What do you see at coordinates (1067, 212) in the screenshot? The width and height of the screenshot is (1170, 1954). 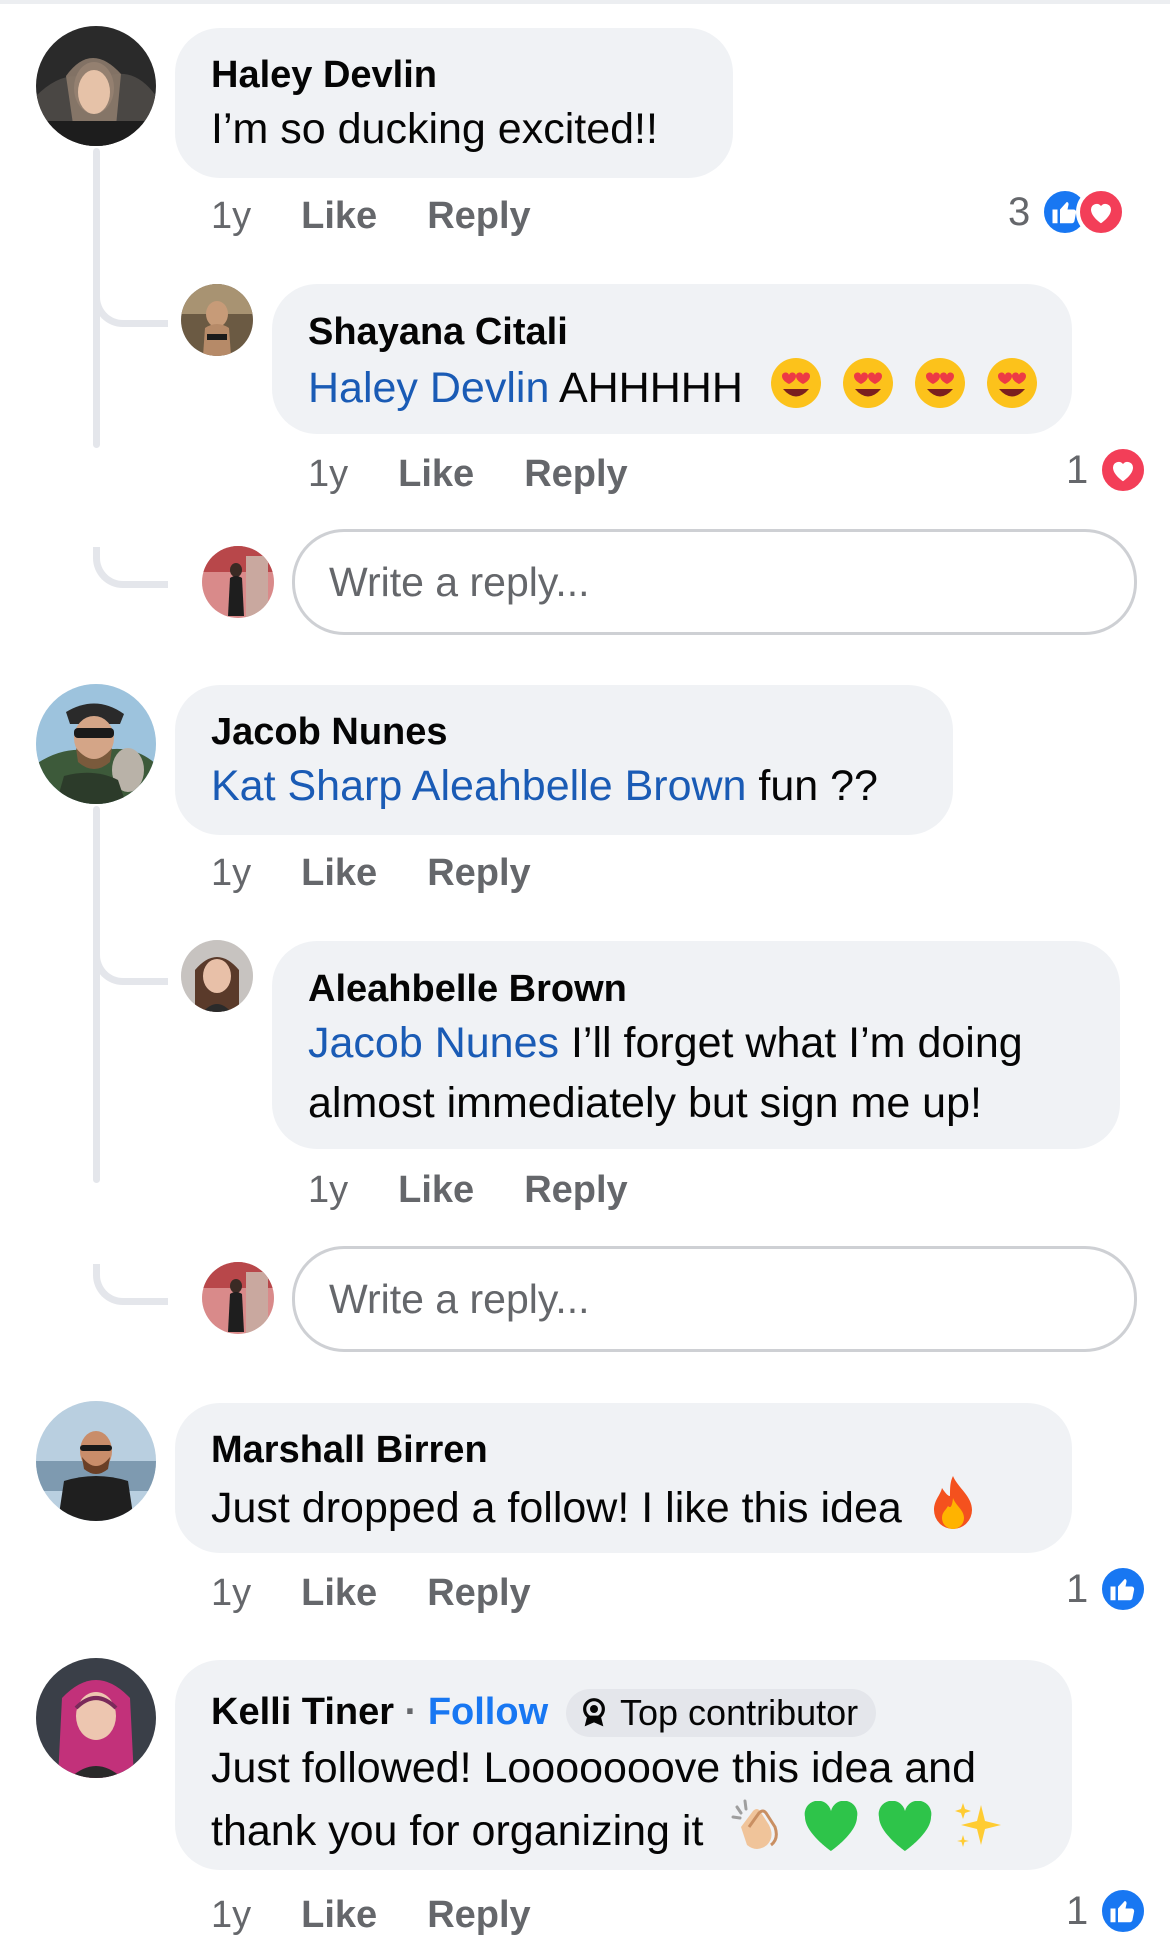 I see `reaction-summary: 3` at bounding box center [1067, 212].